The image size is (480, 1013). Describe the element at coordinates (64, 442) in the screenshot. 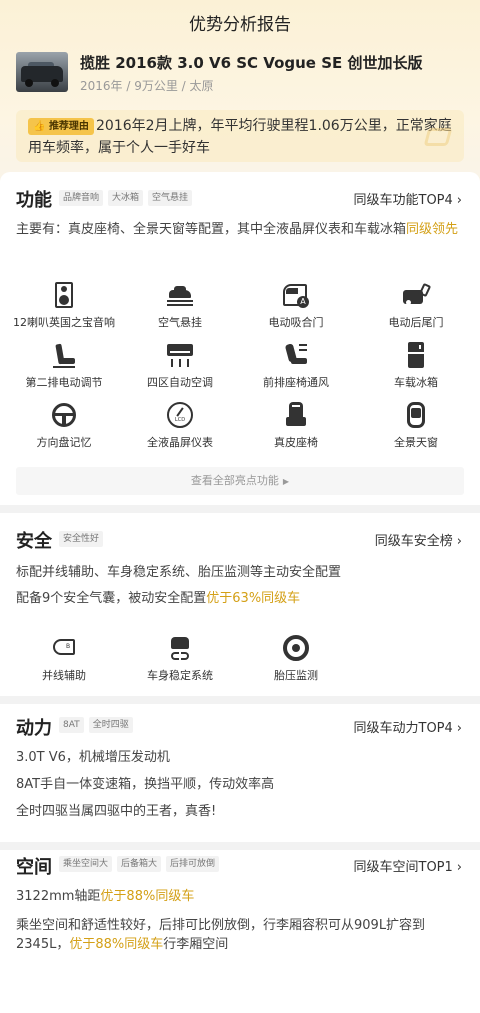

I see `feature-label: 方向盘记忆` at that location.